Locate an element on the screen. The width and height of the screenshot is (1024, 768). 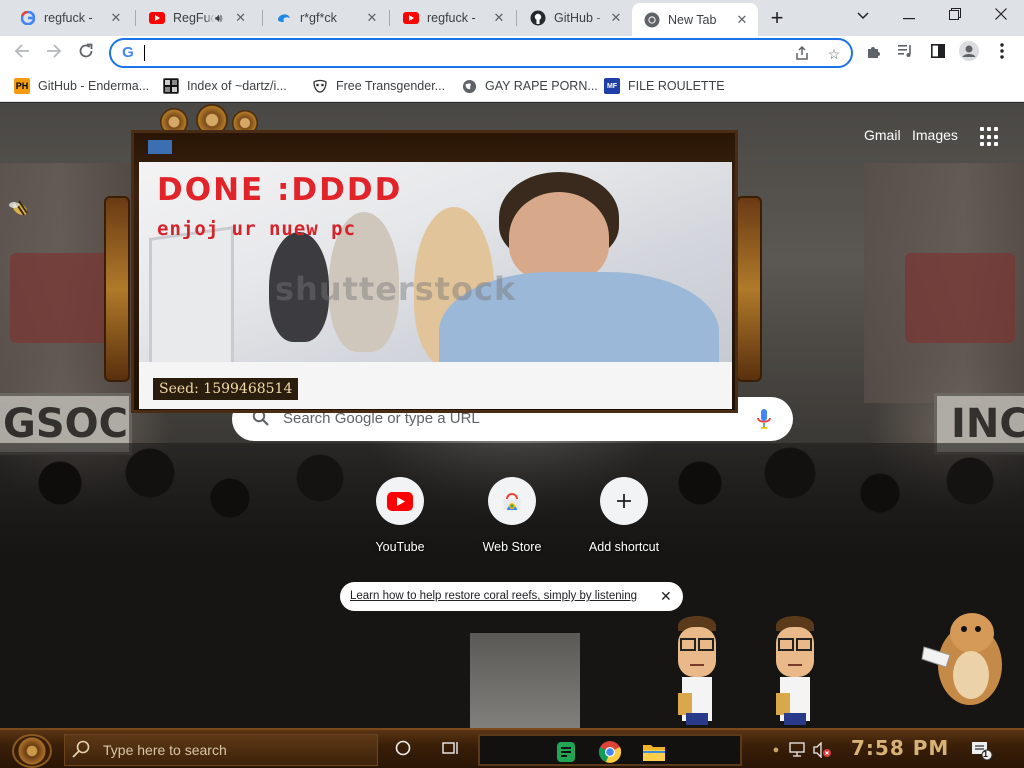
close-icon is located at coordinates (1001, 15).